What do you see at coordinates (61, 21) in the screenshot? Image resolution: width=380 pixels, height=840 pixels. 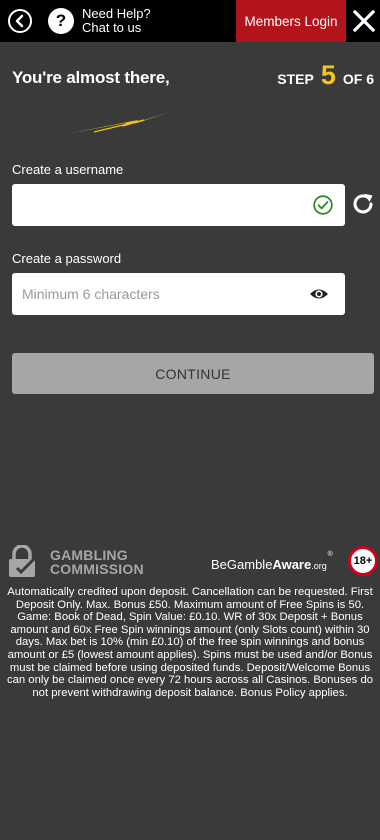 I see `help-icon: ?` at bounding box center [61, 21].